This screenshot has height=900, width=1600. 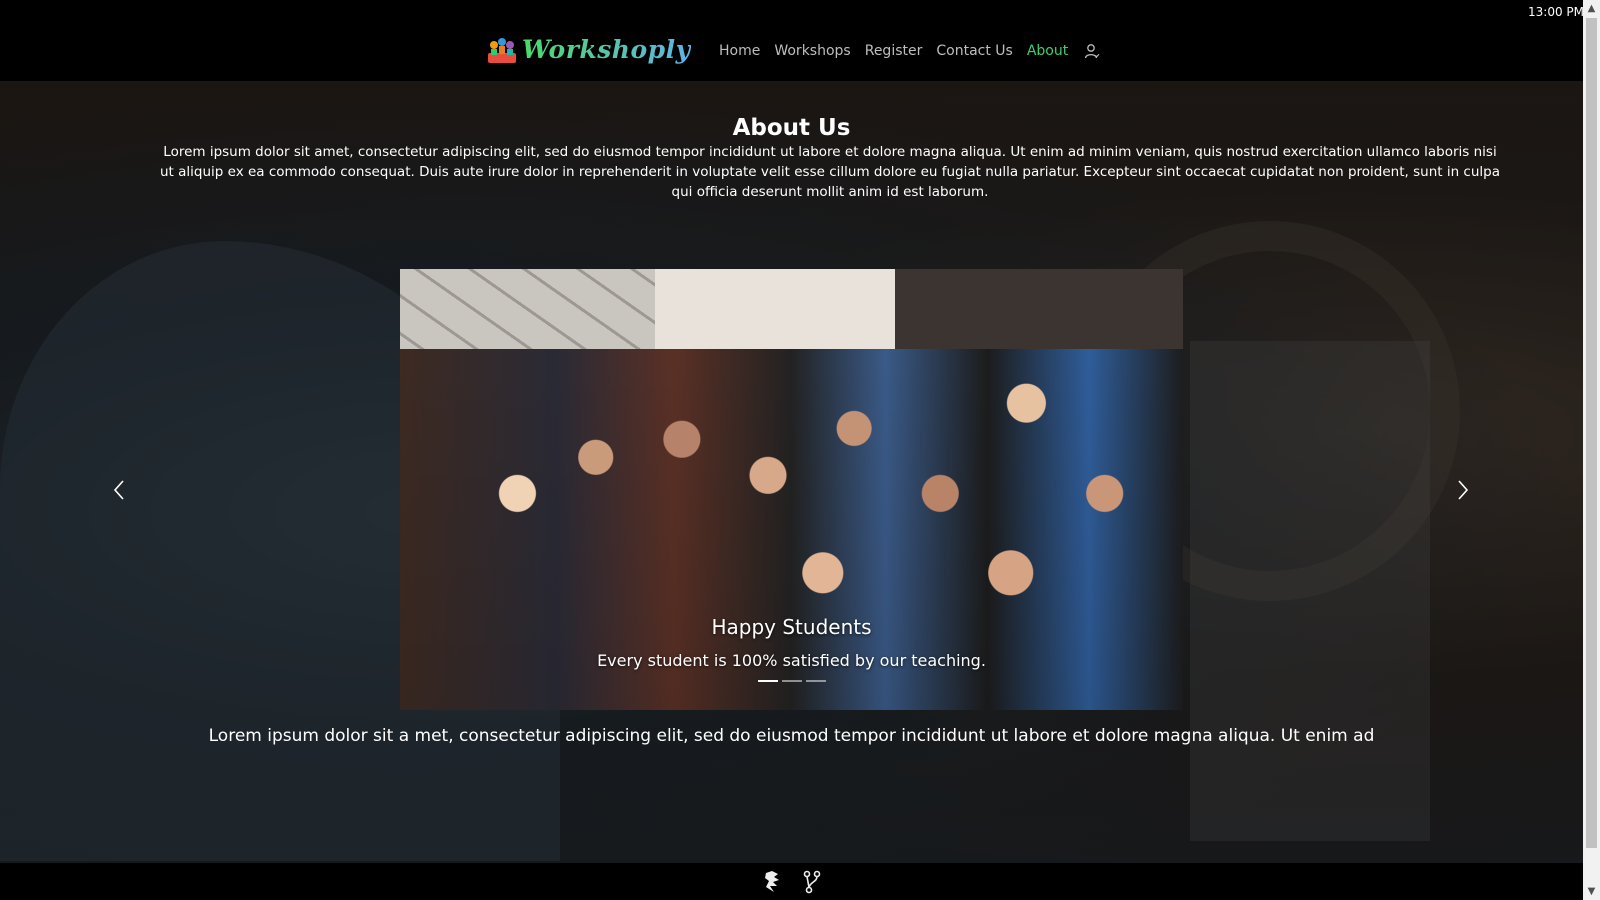 I want to click on chevron-left-icon, so click(x=118, y=490).